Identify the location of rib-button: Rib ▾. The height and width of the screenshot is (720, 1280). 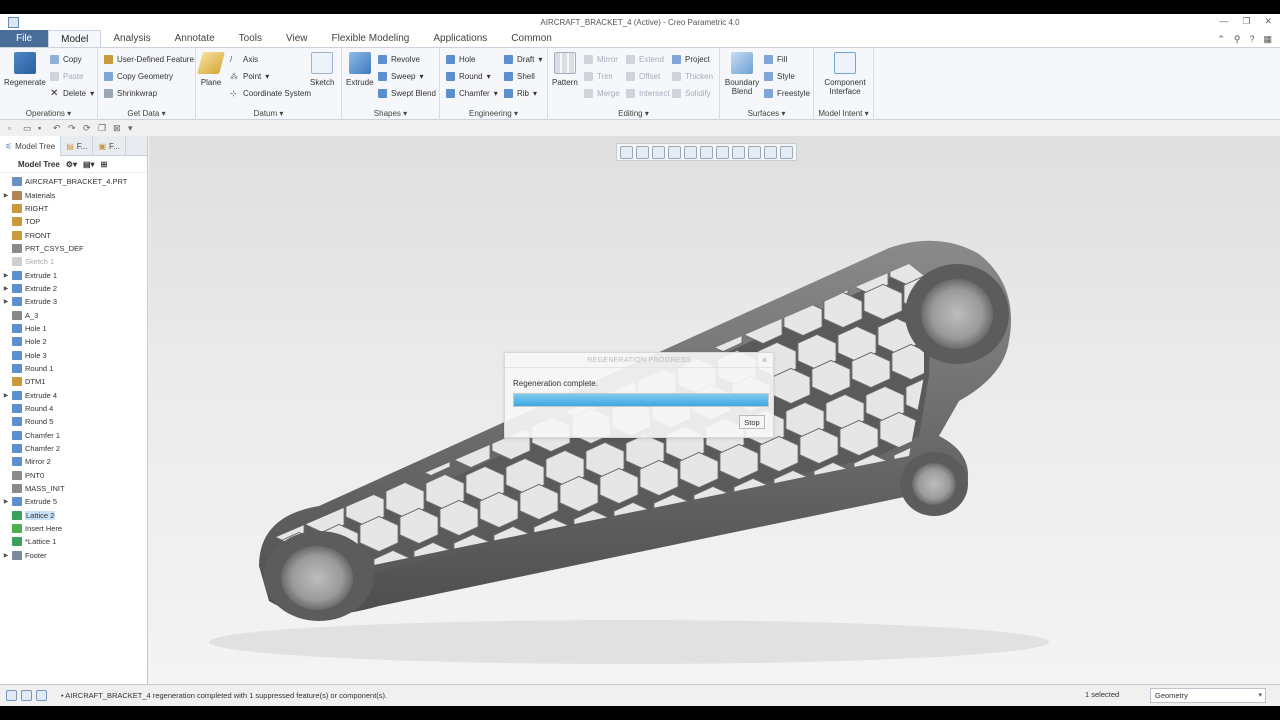
(520, 93).